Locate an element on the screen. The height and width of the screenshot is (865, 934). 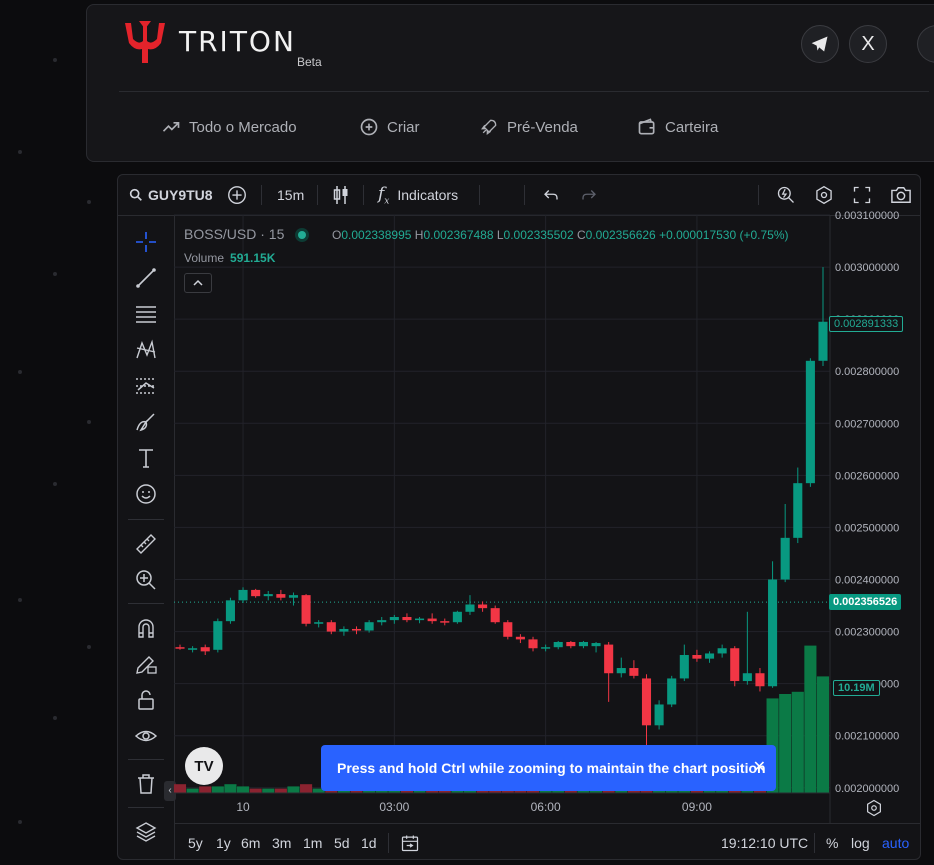
goto-date-button is located at coordinates (410, 841).